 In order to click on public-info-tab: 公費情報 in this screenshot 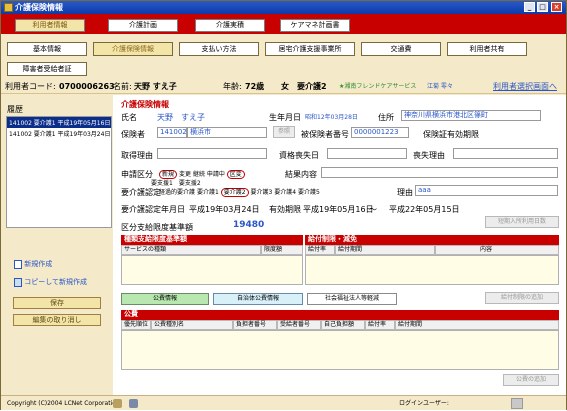, I will do `click(165, 299)`.